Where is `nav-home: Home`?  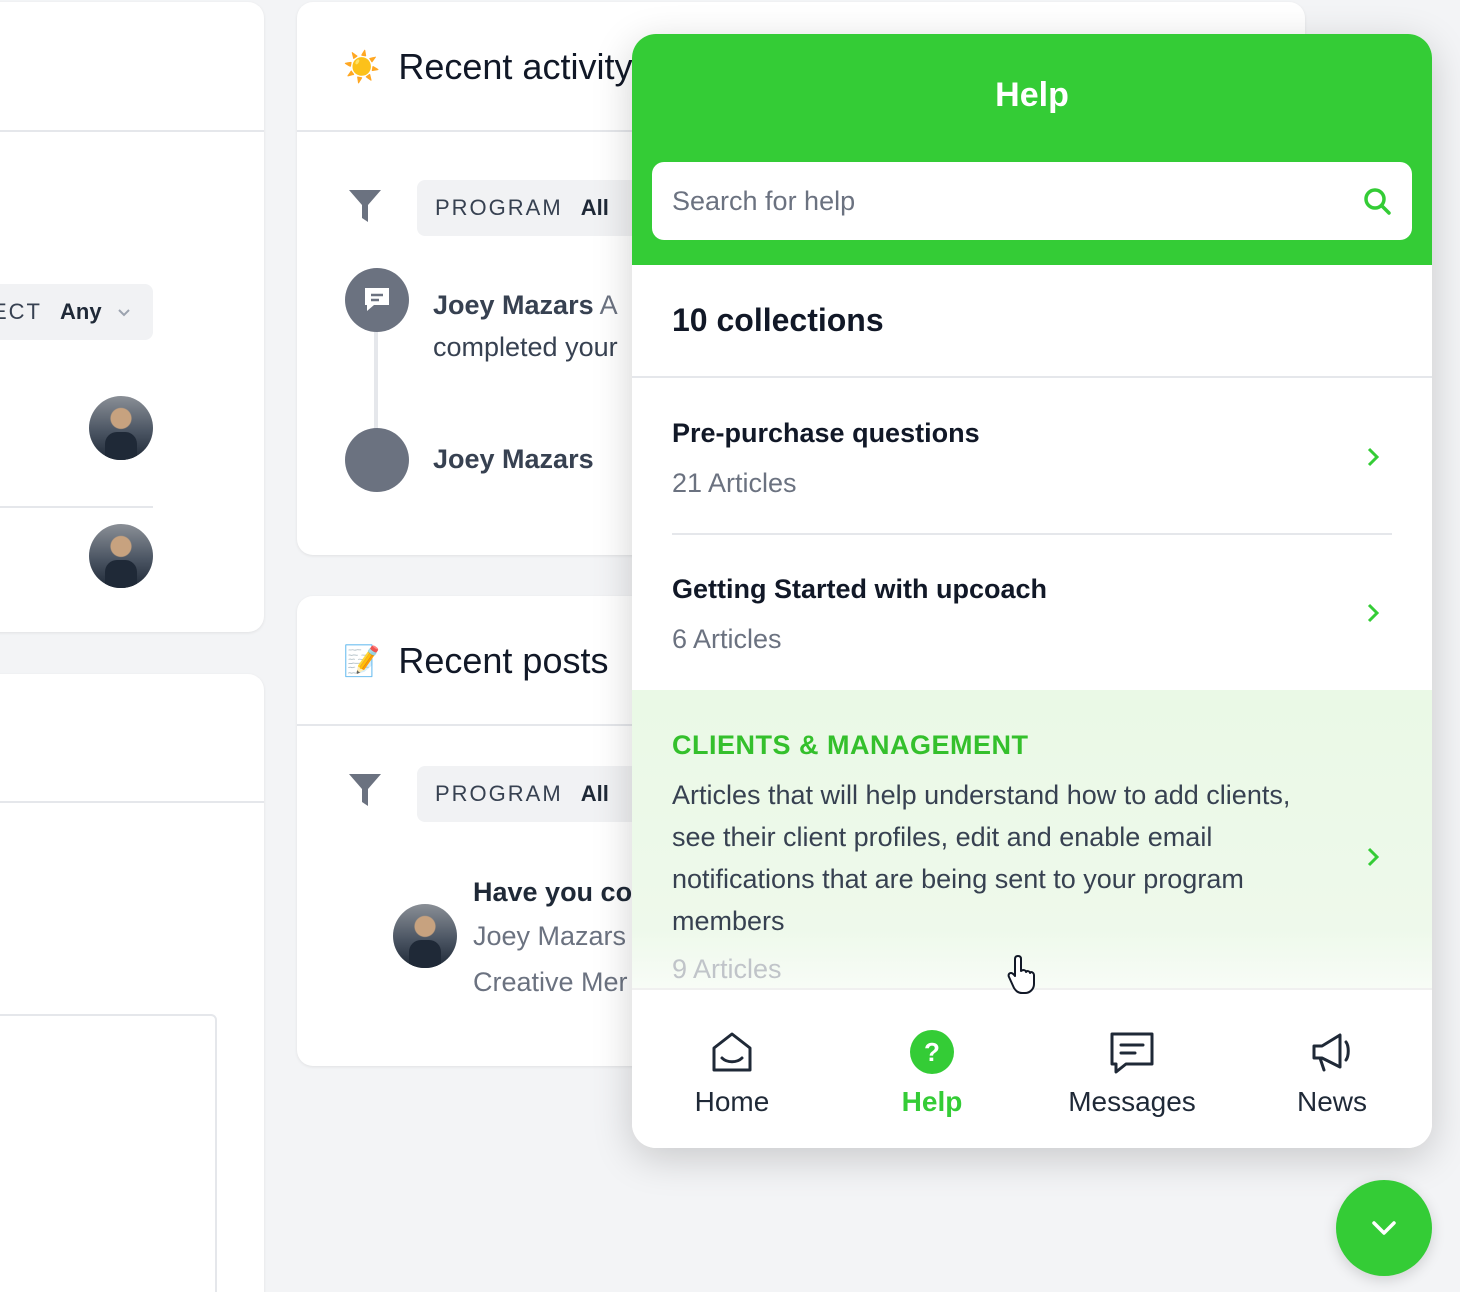 nav-home: Home is located at coordinates (732, 1069).